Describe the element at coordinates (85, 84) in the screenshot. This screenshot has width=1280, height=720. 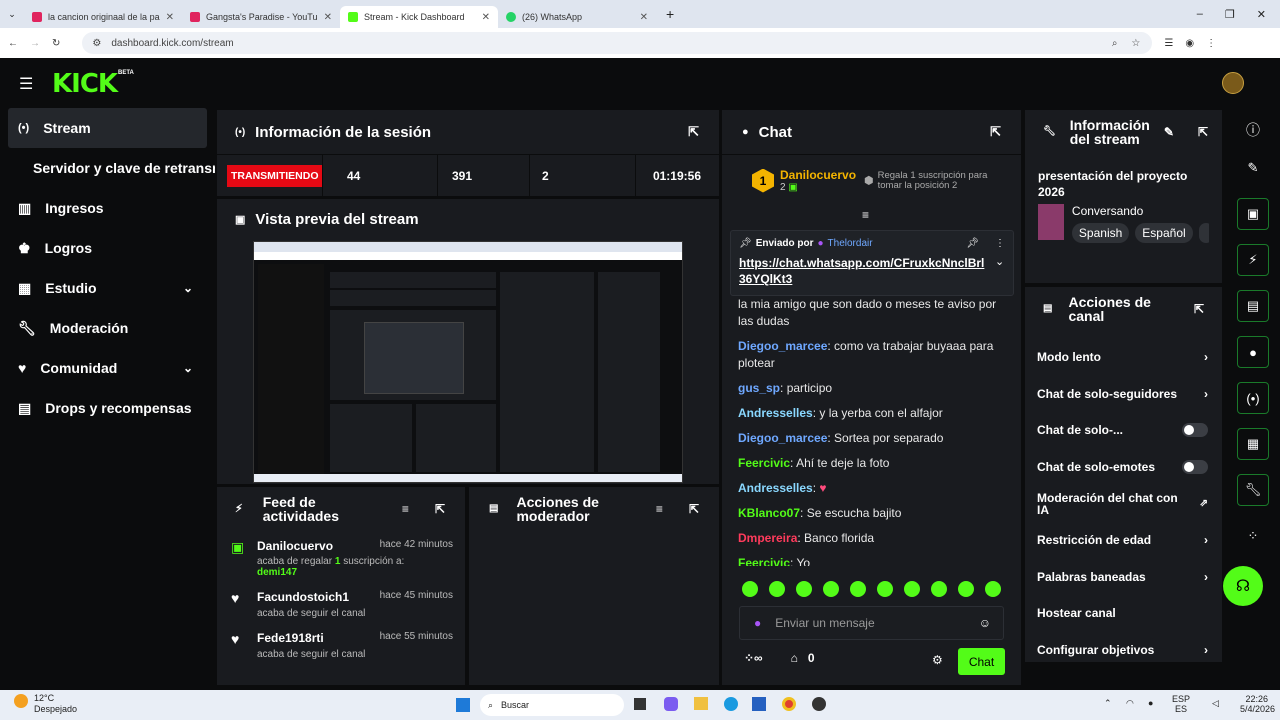
I see `kick-logo: KICK` at that location.